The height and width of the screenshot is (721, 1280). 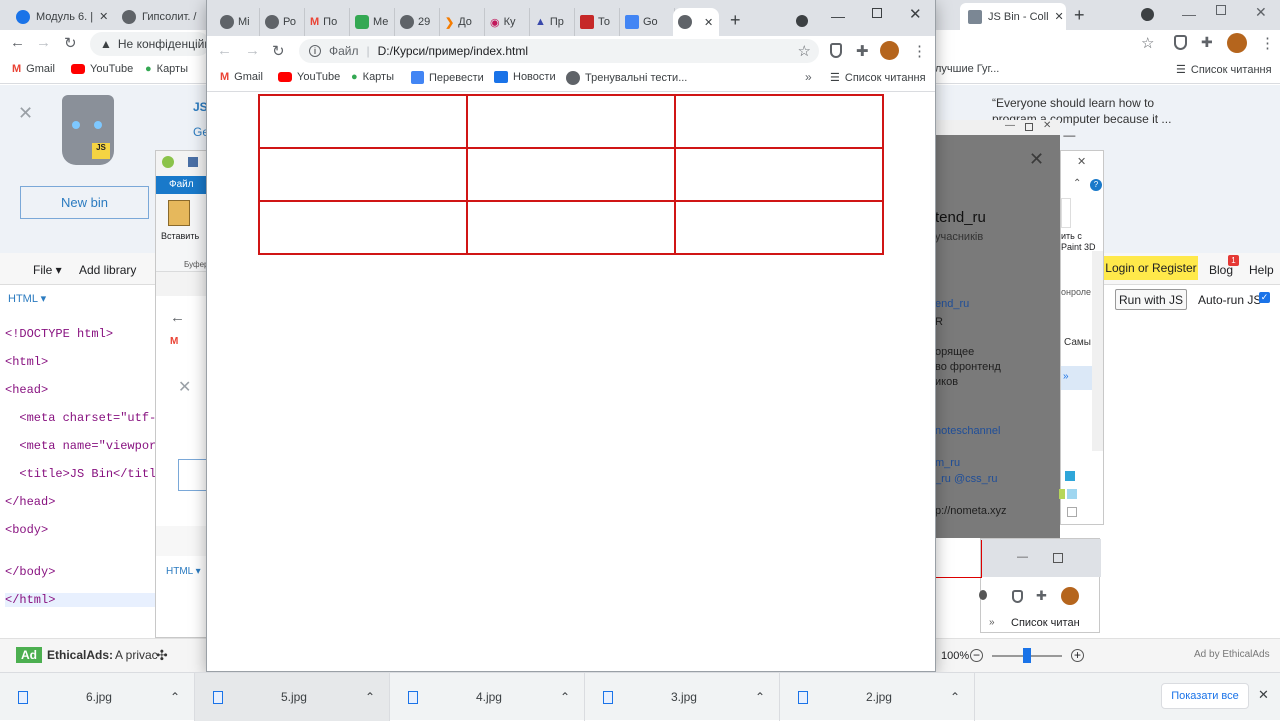 I want to click on channel-link: noteschannel, so click(x=967, y=431).